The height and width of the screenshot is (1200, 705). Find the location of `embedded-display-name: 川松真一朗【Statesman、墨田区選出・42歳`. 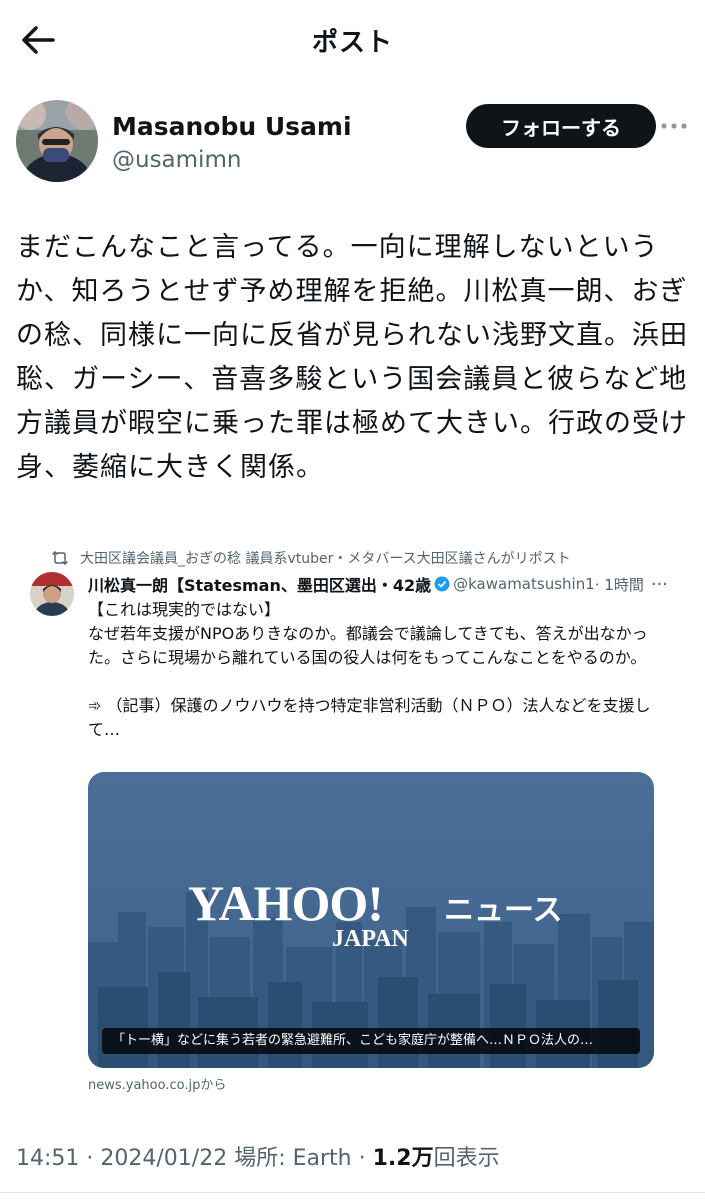

embedded-display-name: 川松真一朗【Statesman、墨田区選出・42歳 is located at coordinates (260, 585).